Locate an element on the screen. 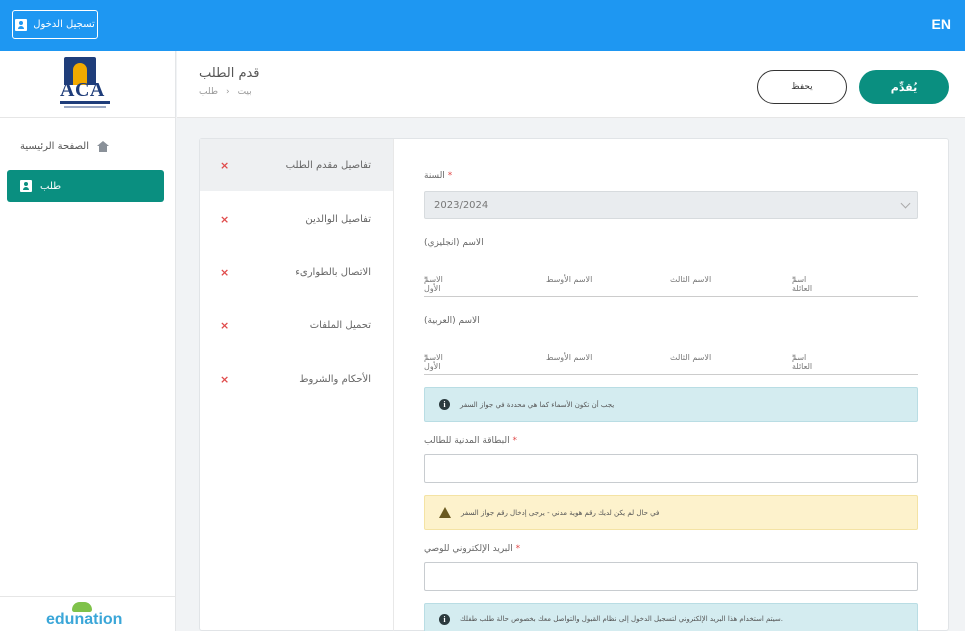 This screenshot has width=965, height=631. year-label: السنة * is located at coordinates (438, 176).